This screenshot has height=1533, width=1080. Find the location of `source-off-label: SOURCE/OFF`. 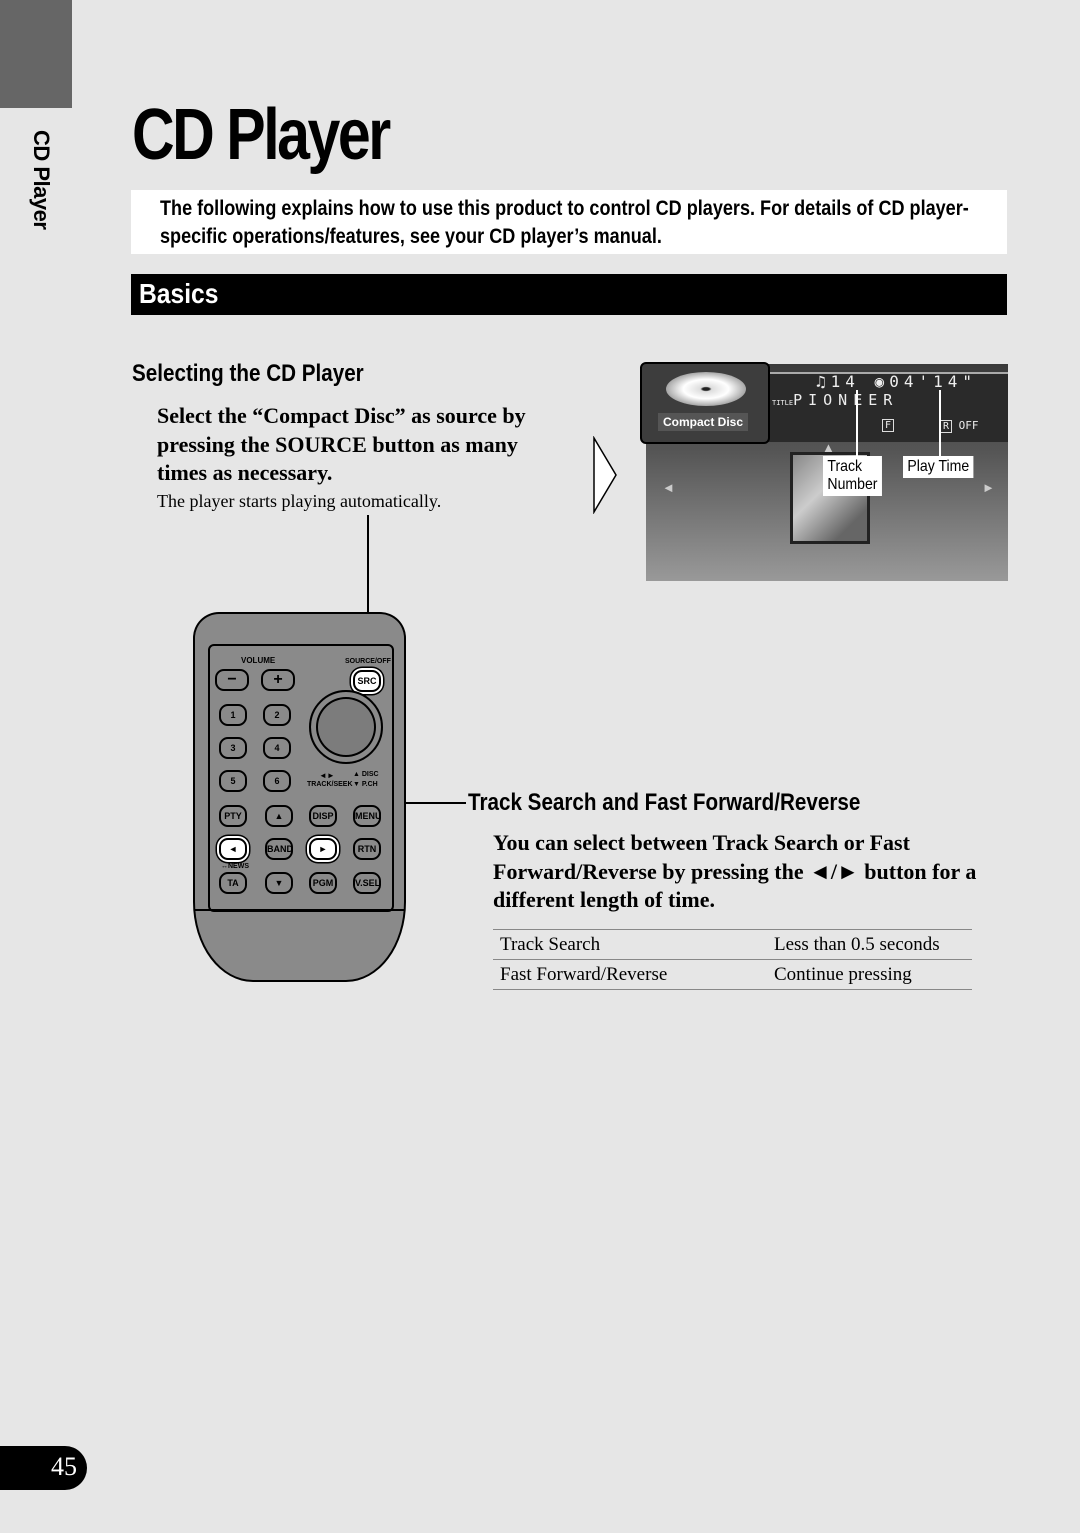

source-off-label: SOURCE/OFF is located at coordinates (368, 661).